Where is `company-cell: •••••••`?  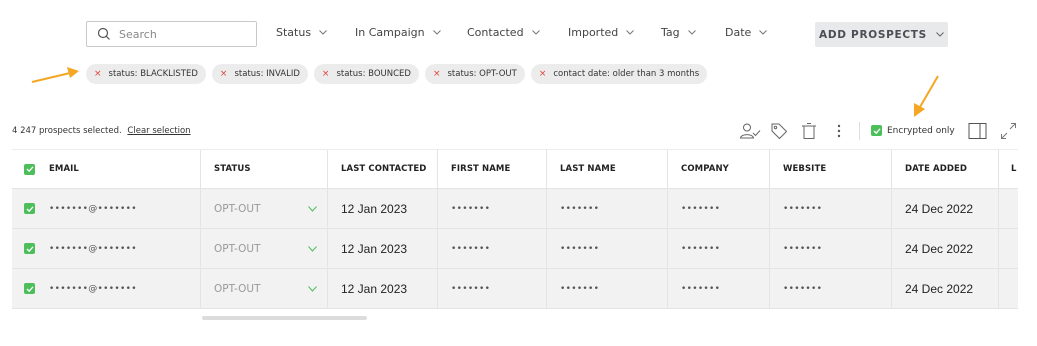
company-cell: ••••••• is located at coordinates (719, 248).